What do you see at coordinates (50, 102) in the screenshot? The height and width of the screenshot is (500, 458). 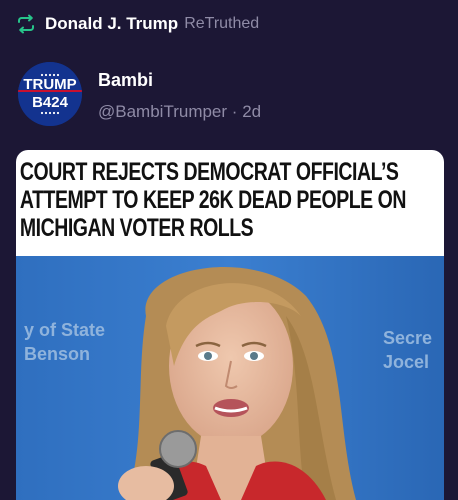 I see `avatar-text-bottom: B424` at bounding box center [50, 102].